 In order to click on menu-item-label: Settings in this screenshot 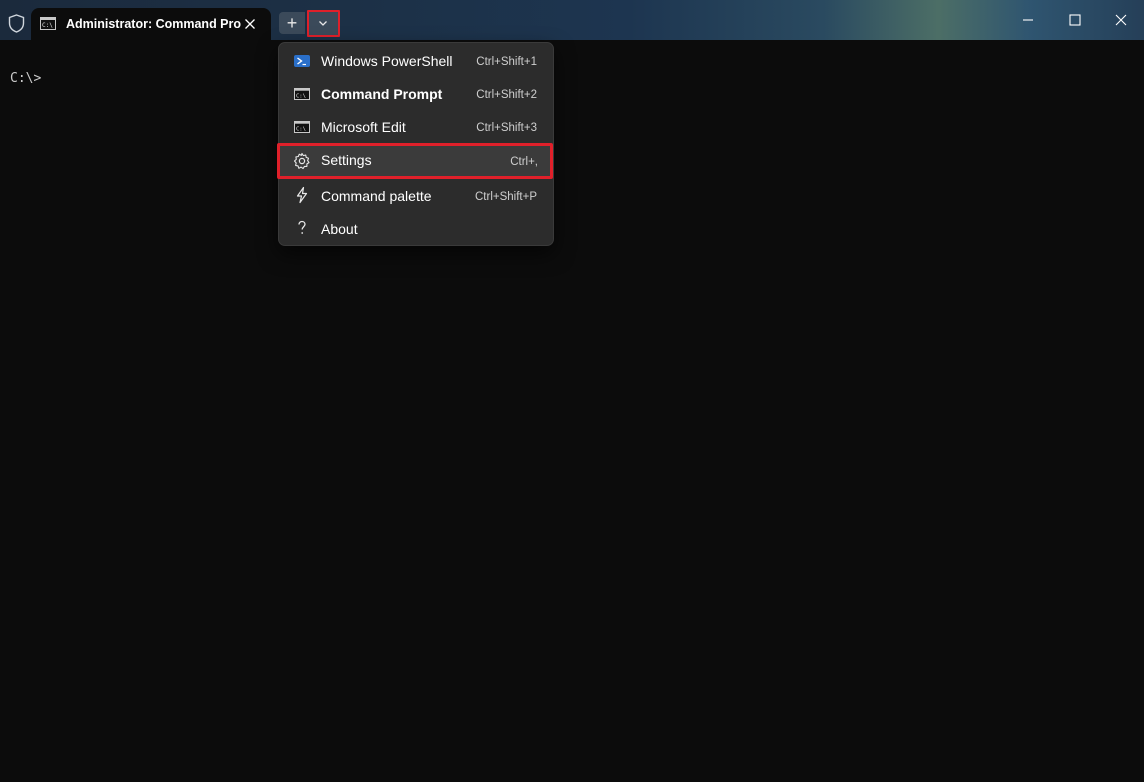, I will do `click(346, 160)`.